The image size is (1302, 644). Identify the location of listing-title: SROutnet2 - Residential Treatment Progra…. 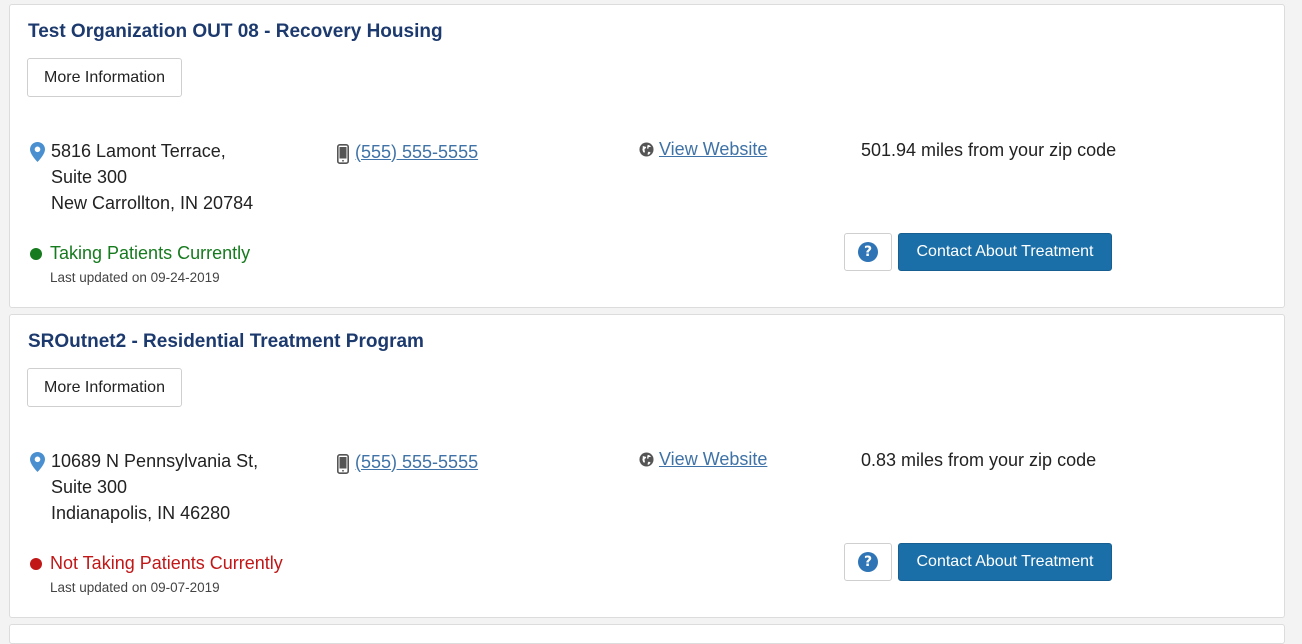
(226, 341).